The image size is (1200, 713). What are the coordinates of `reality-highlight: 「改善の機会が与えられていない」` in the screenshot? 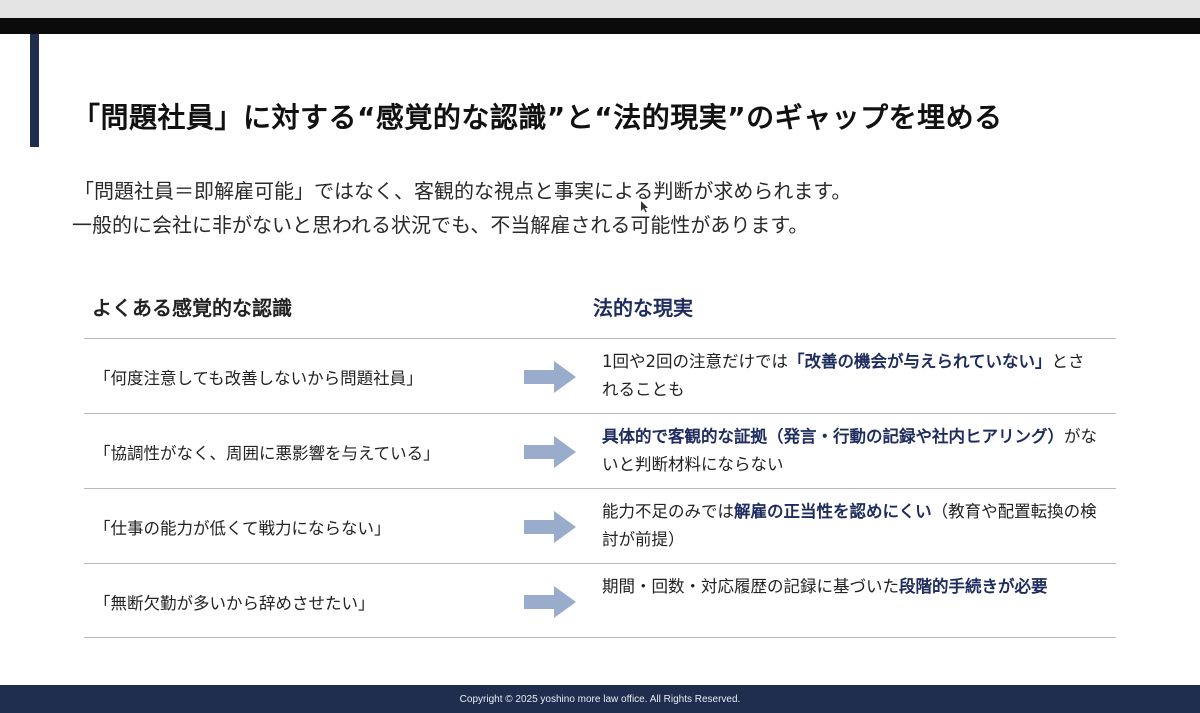 It's located at (920, 361).